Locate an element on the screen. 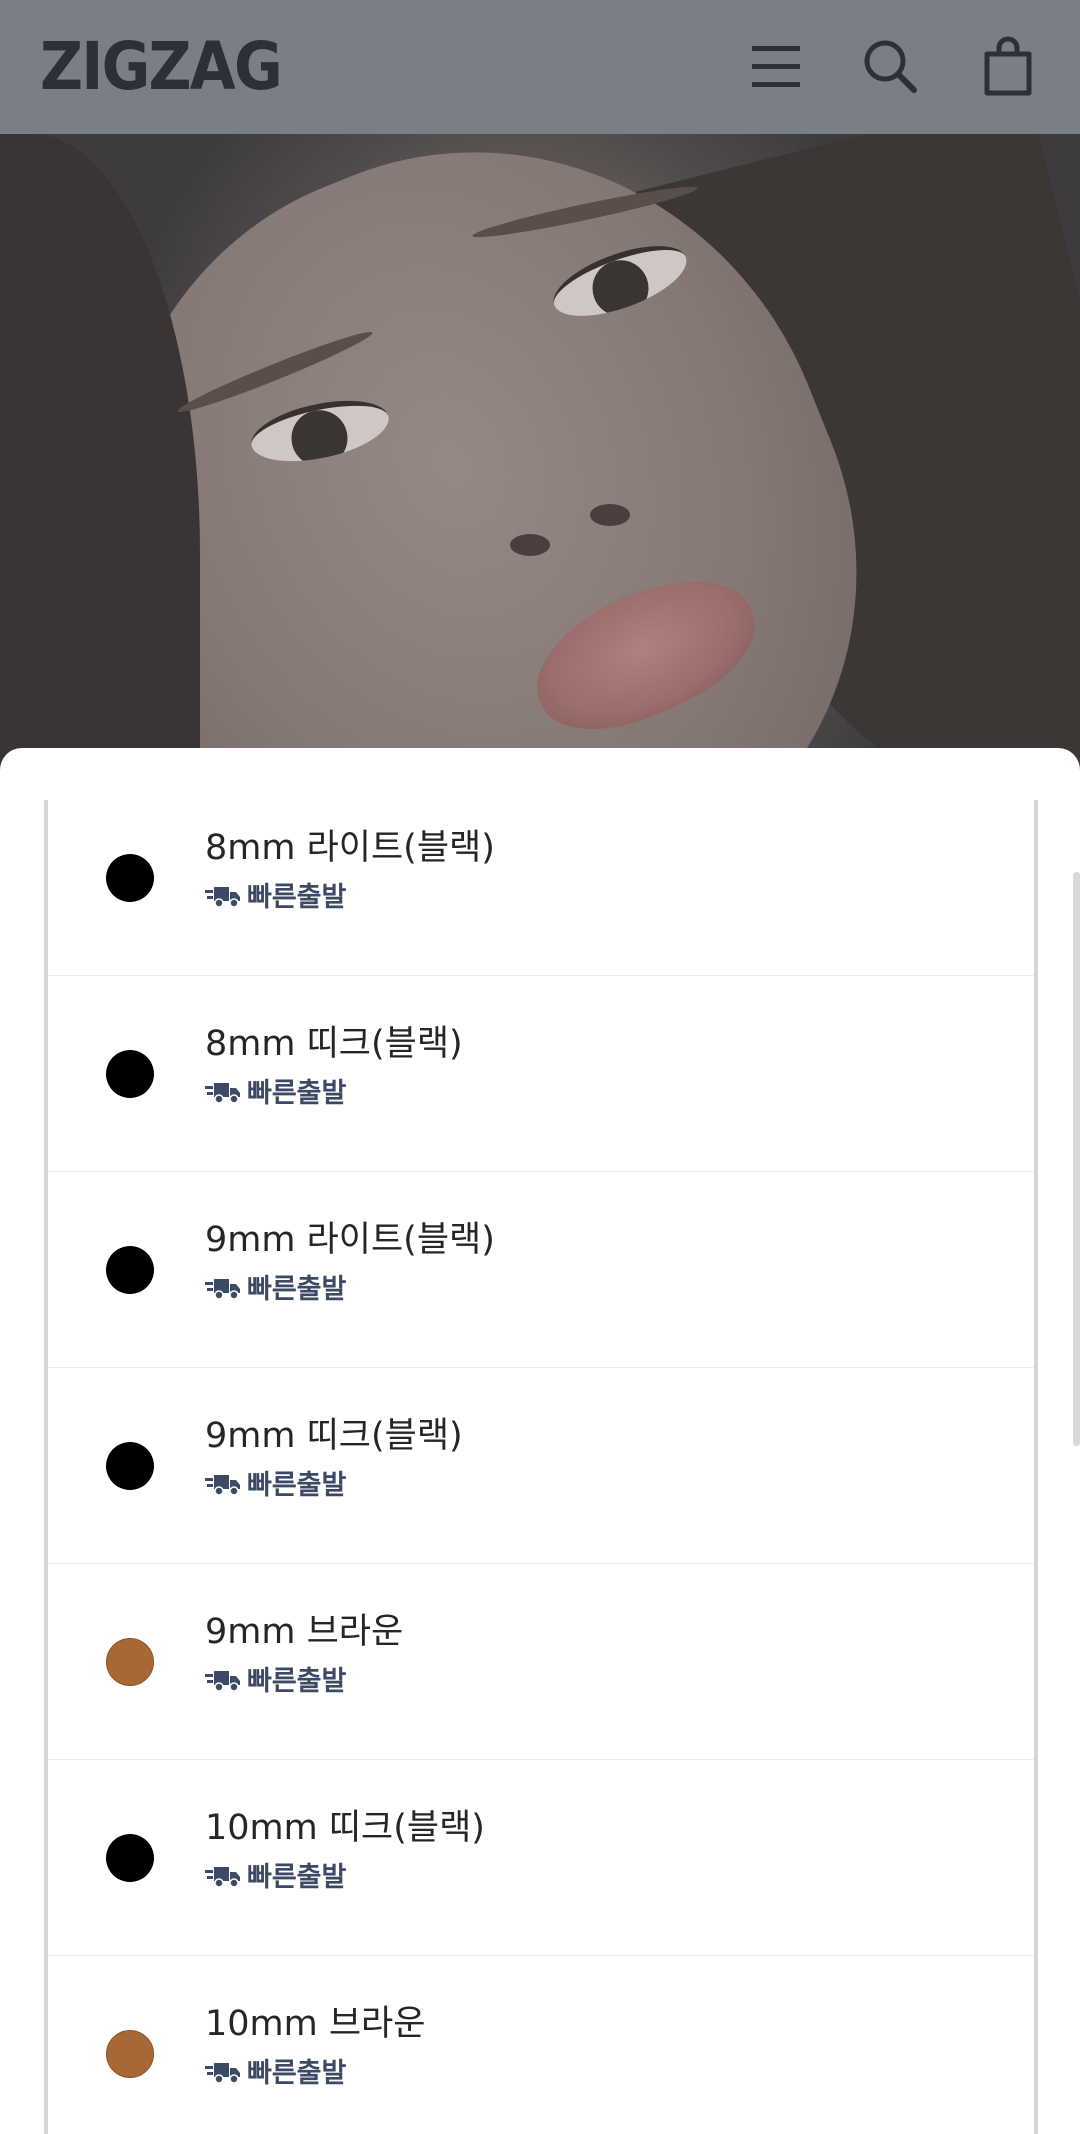 This screenshot has width=1080, height=2134. search-icon is located at coordinates (890, 66).